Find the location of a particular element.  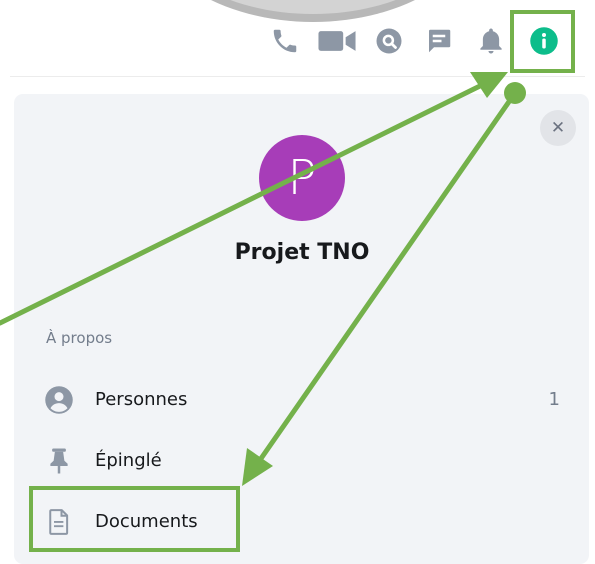

people-count: 1 is located at coordinates (554, 399).